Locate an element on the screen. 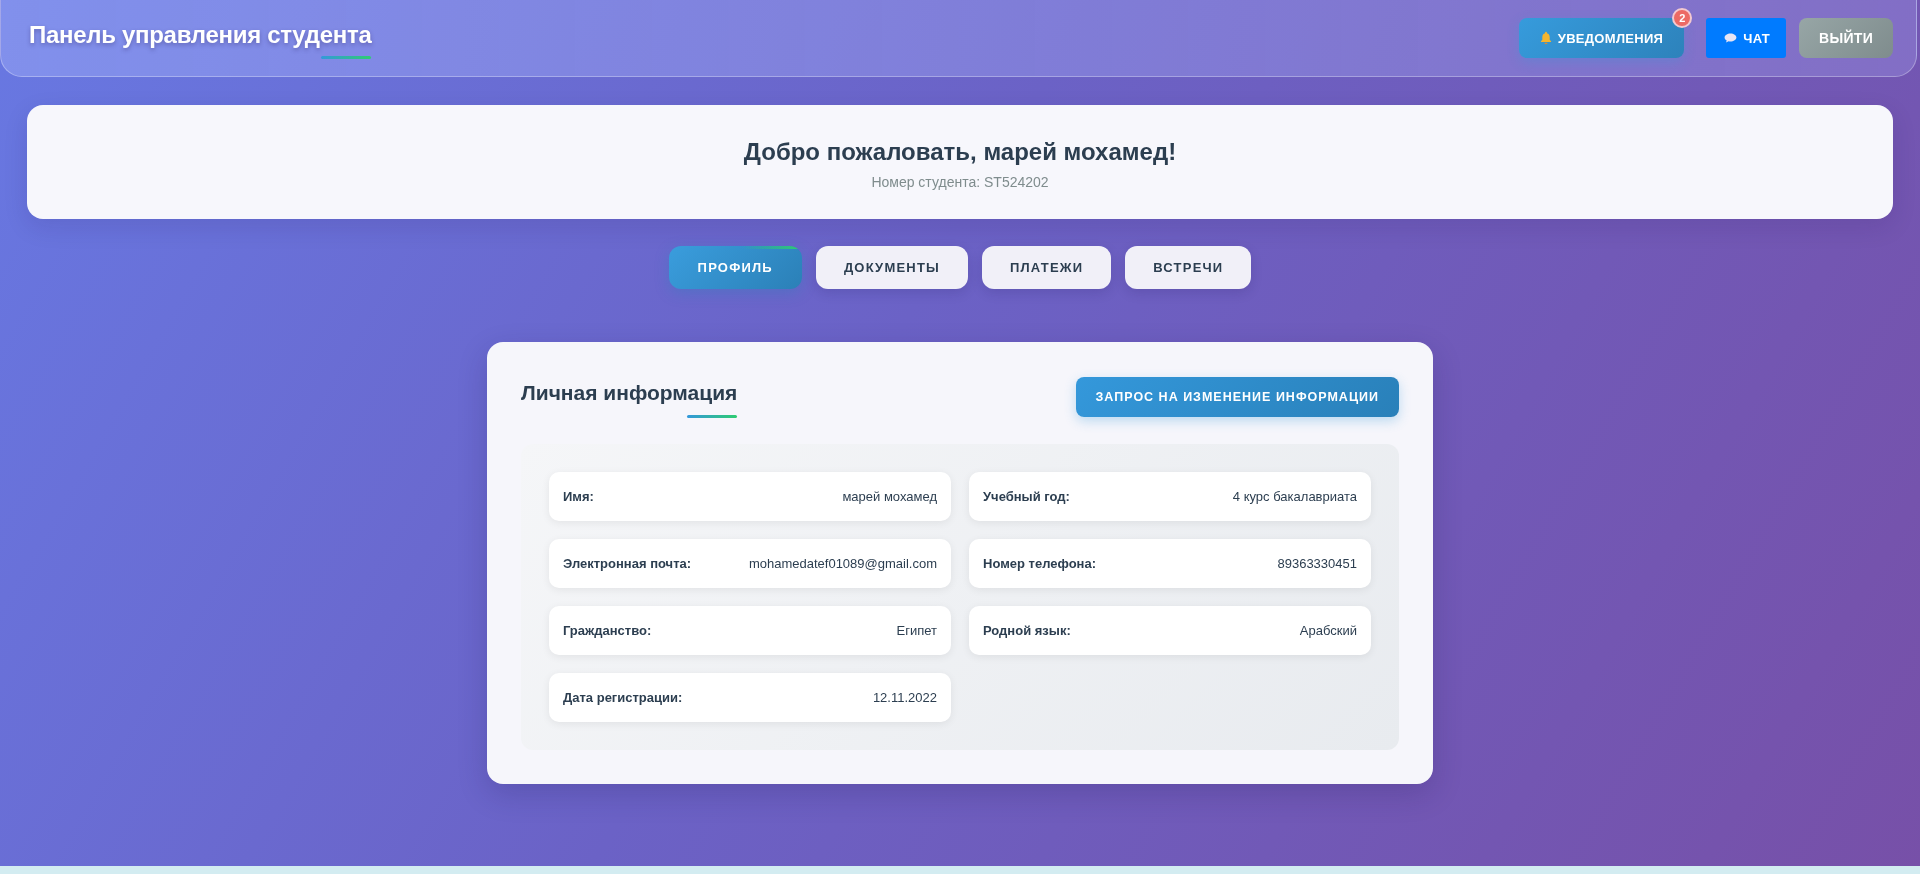 This screenshot has height=874, width=1920. tab: ПРОФИЛЬ is located at coordinates (735, 267).